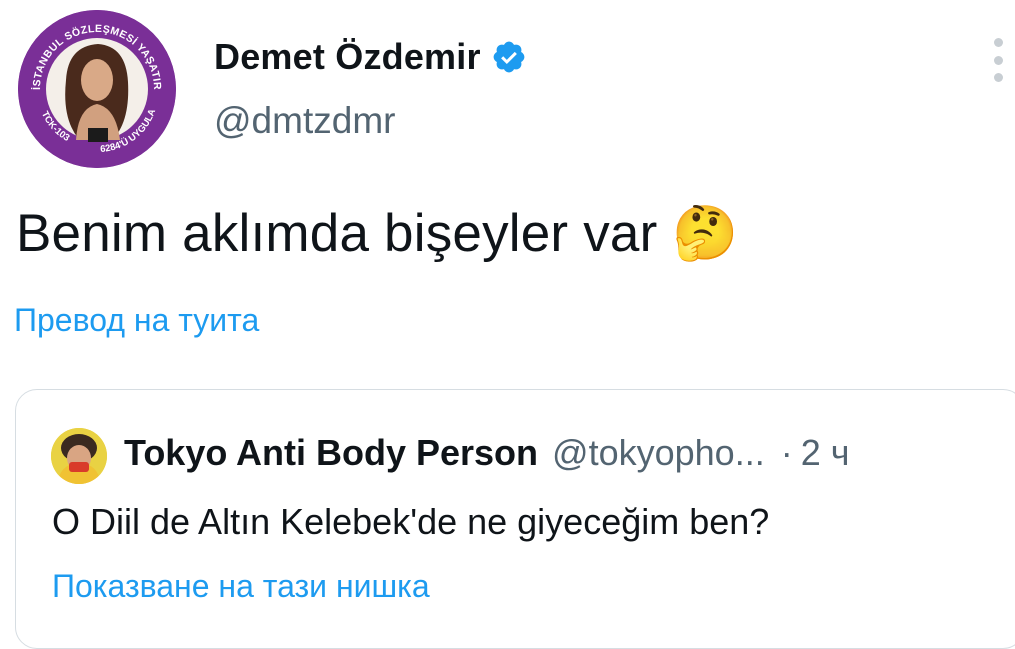 Image resolution: width=1015 pixels, height=649 pixels. What do you see at coordinates (136, 320) in the screenshot?
I see `translate-tweet-link: Превод на туита` at bounding box center [136, 320].